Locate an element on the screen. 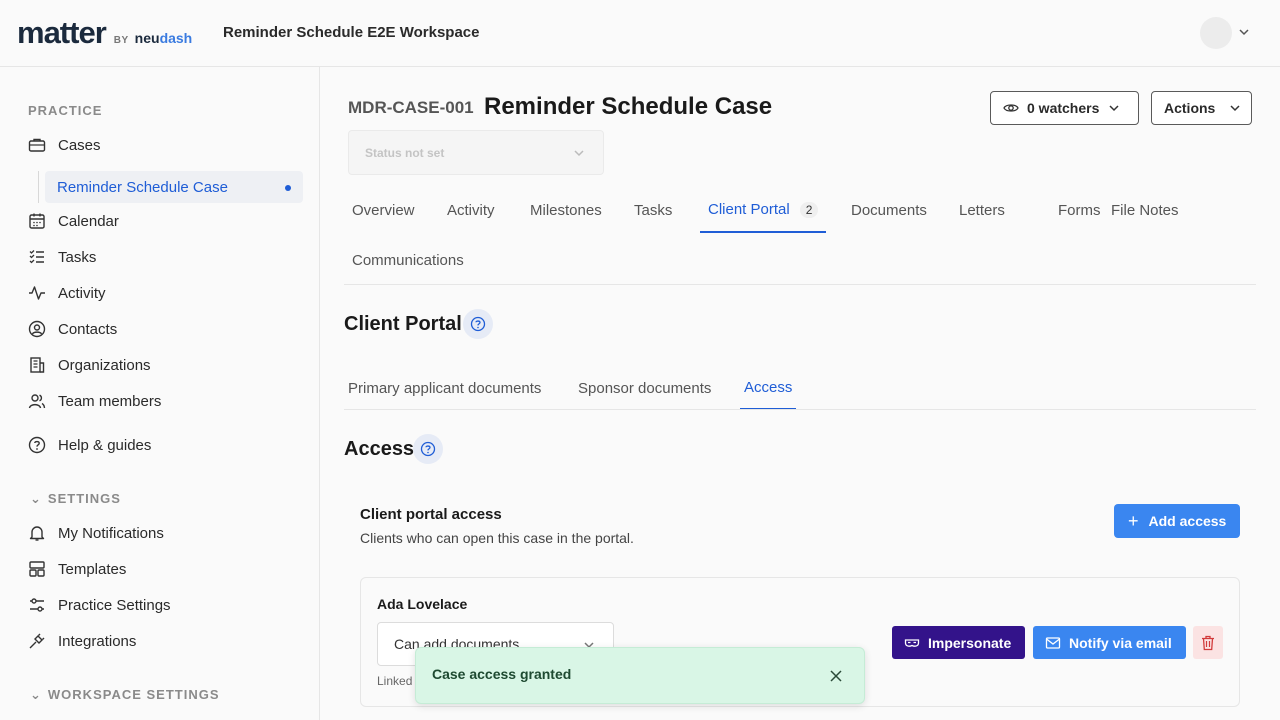  subtab-label: Access is located at coordinates (768, 387).